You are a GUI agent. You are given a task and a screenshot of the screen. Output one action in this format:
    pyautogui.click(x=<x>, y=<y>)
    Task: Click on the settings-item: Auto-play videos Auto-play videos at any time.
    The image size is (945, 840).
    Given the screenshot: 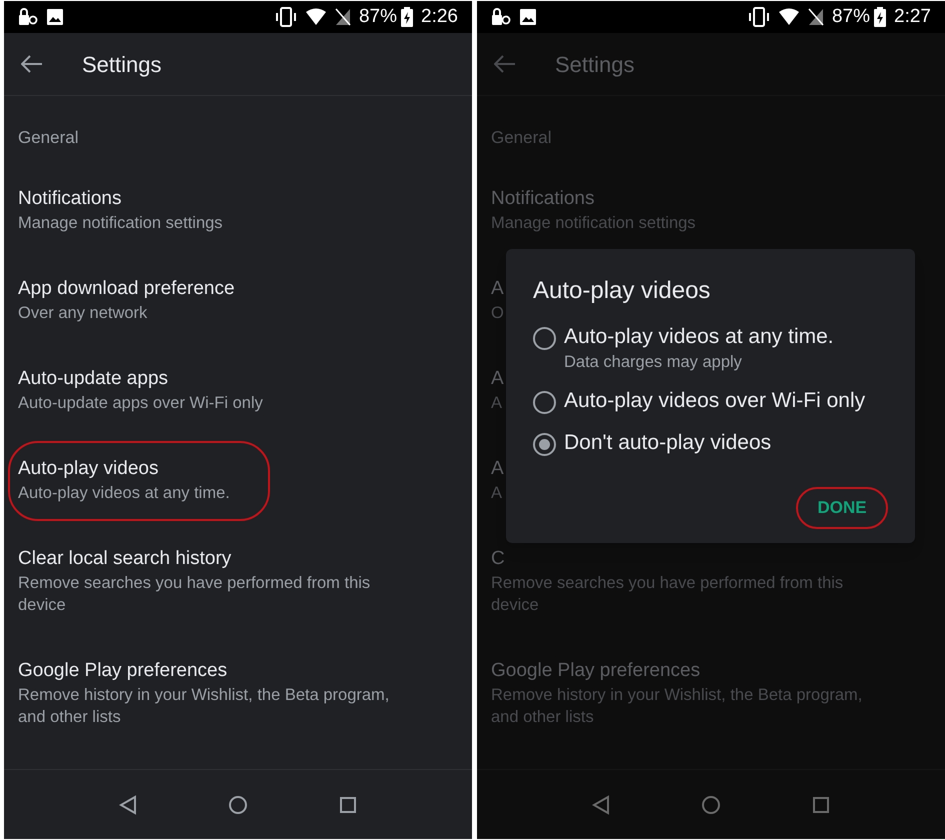 What is the action you would take?
    pyautogui.click(x=238, y=480)
    